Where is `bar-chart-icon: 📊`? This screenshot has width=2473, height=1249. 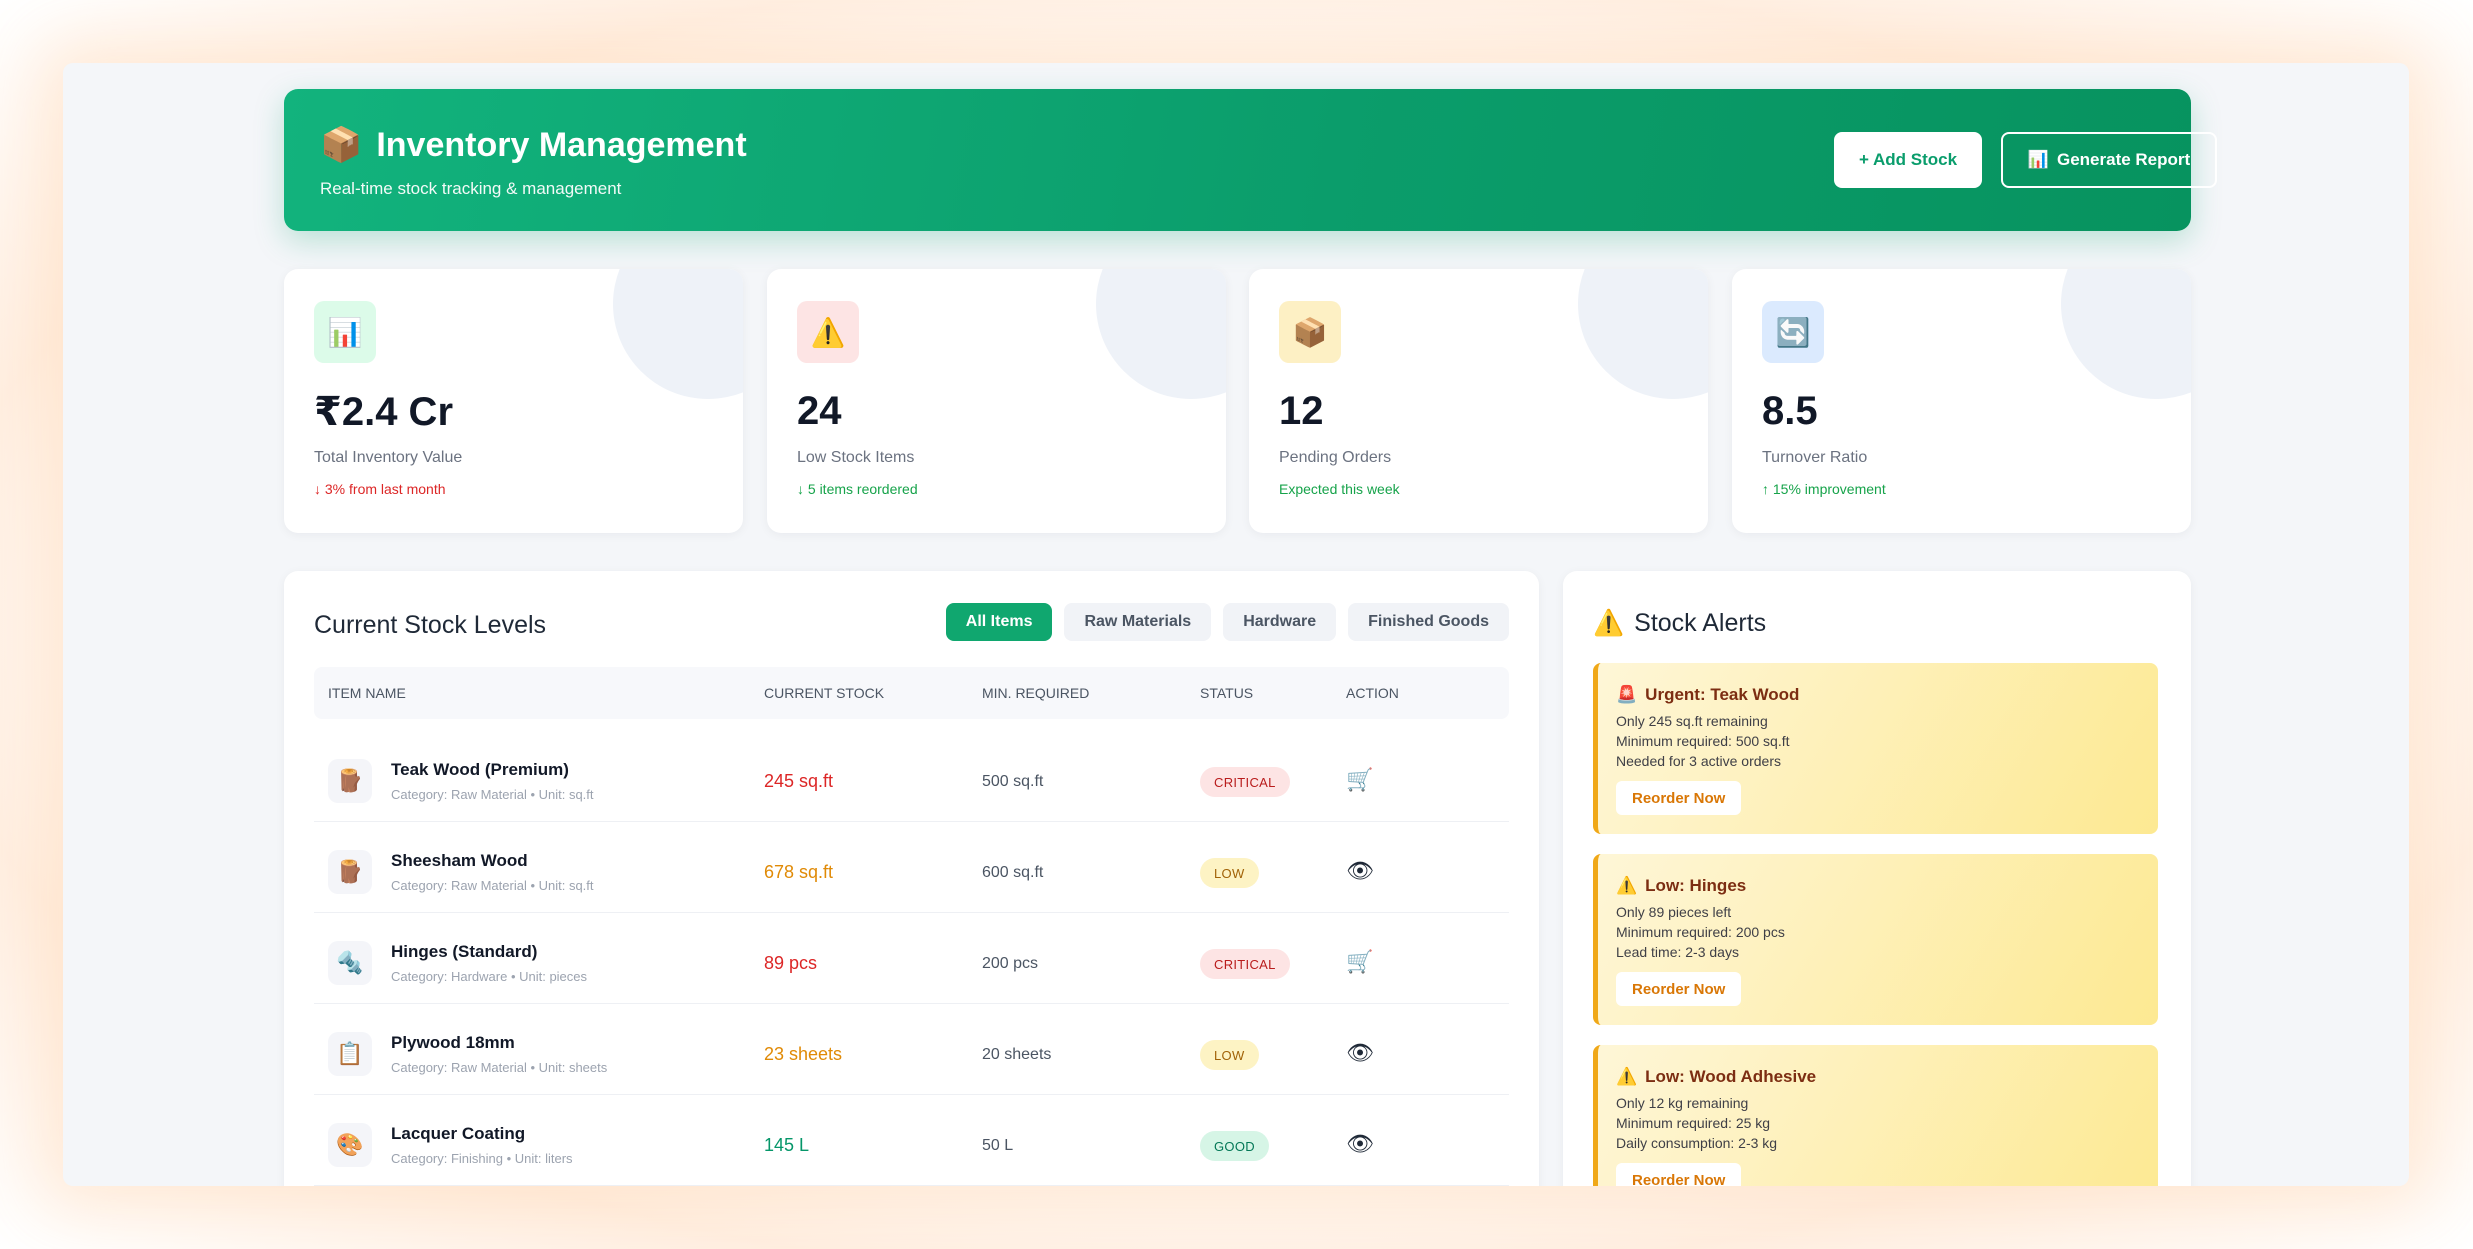 bar-chart-icon: 📊 is located at coordinates (345, 332).